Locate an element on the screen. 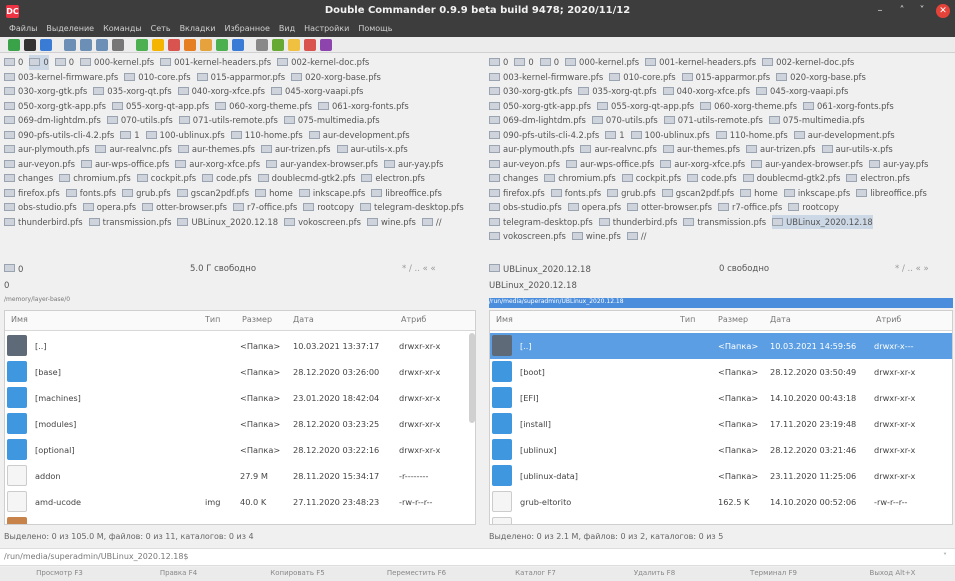 The height and width of the screenshot is (581, 955). column-name: Имя is located at coordinates (504, 319).